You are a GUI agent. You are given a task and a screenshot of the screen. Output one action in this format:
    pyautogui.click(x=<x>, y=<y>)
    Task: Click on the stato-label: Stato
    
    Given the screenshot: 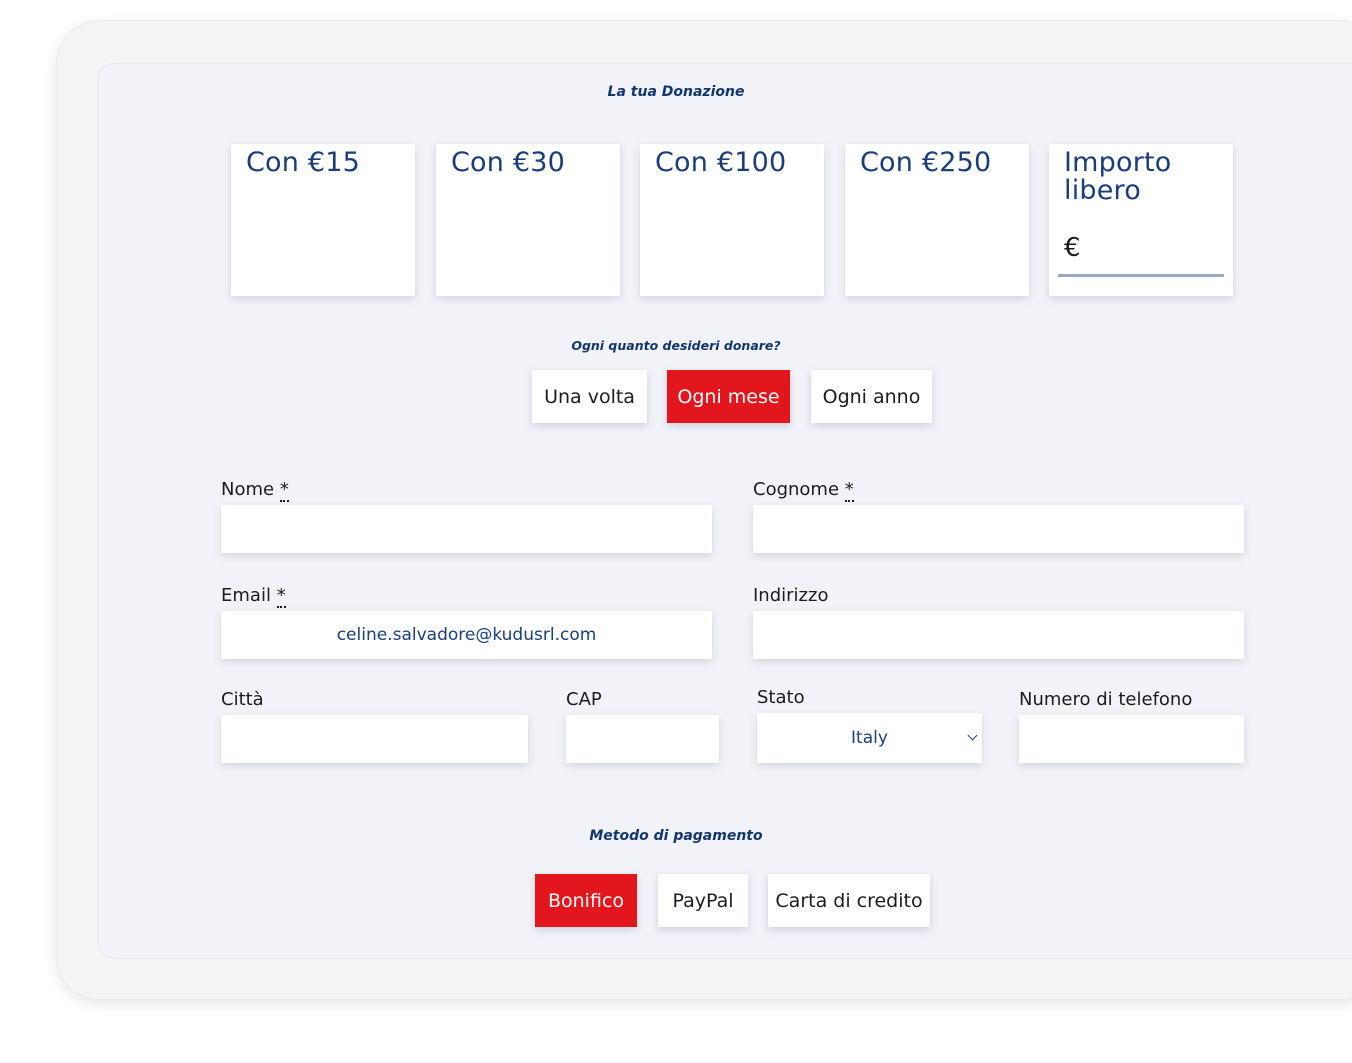 What is the action you would take?
    pyautogui.click(x=781, y=697)
    